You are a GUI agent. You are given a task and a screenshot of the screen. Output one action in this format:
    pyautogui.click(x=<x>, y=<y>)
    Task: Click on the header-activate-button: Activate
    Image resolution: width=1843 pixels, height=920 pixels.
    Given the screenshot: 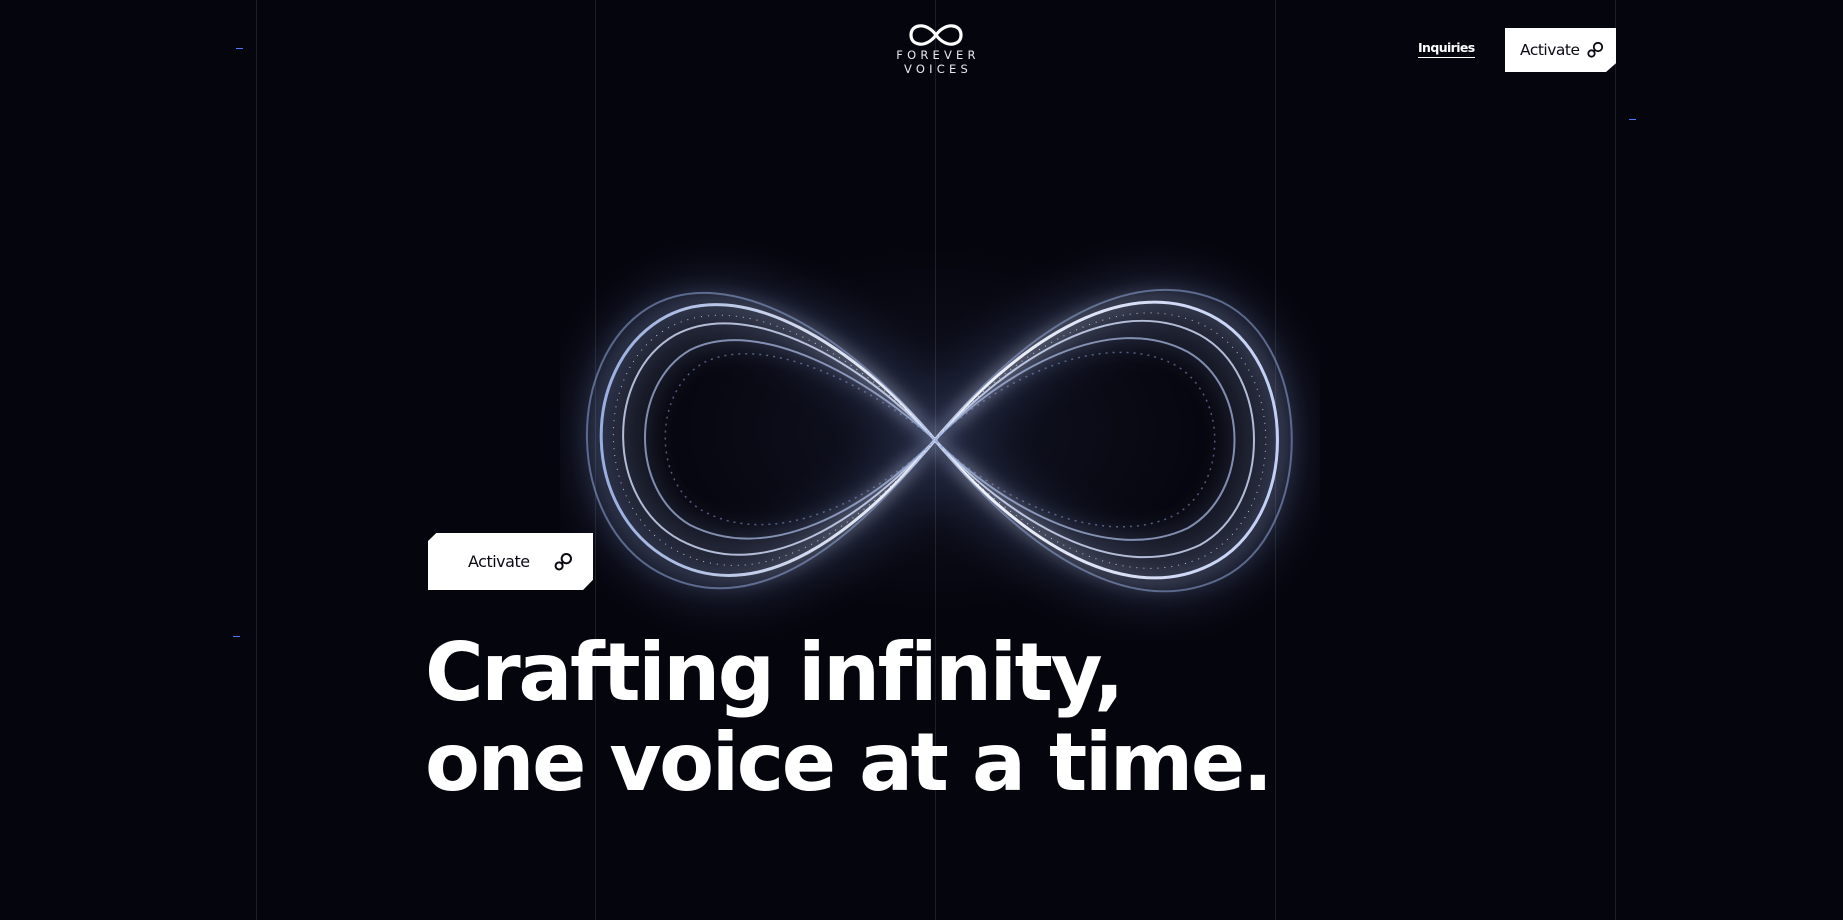 What is the action you would take?
    pyautogui.click(x=1560, y=50)
    